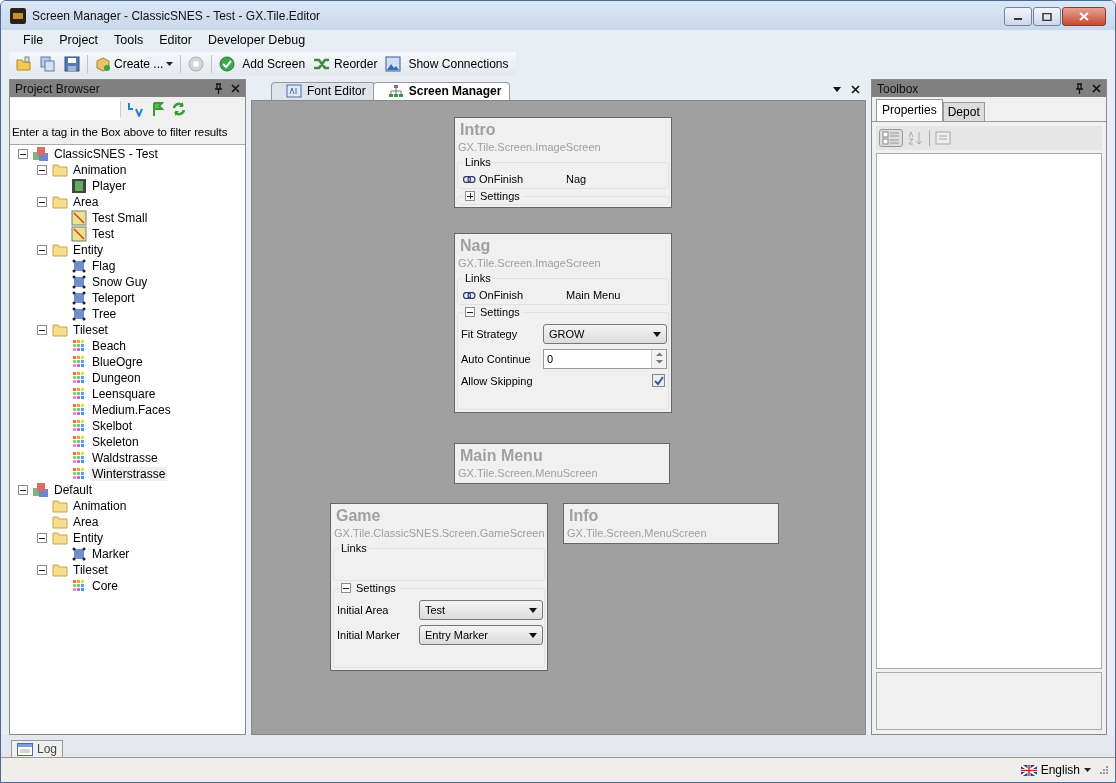  What do you see at coordinates (502, 179) in the screenshot?
I see `link-event: OnFinish` at bounding box center [502, 179].